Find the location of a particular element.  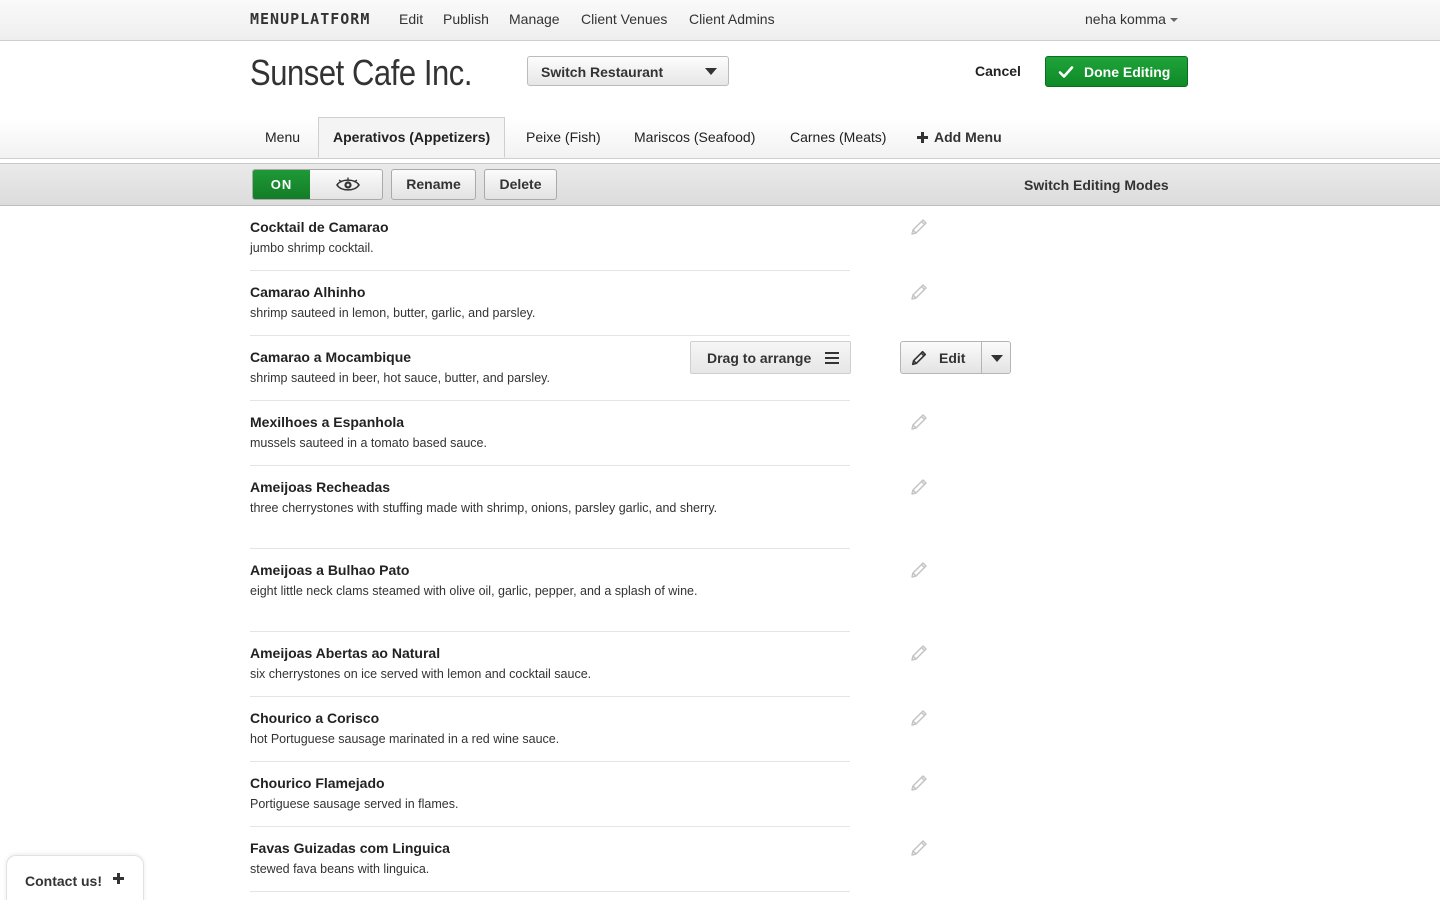

nav-link-edit: Edit is located at coordinates (411, 19).